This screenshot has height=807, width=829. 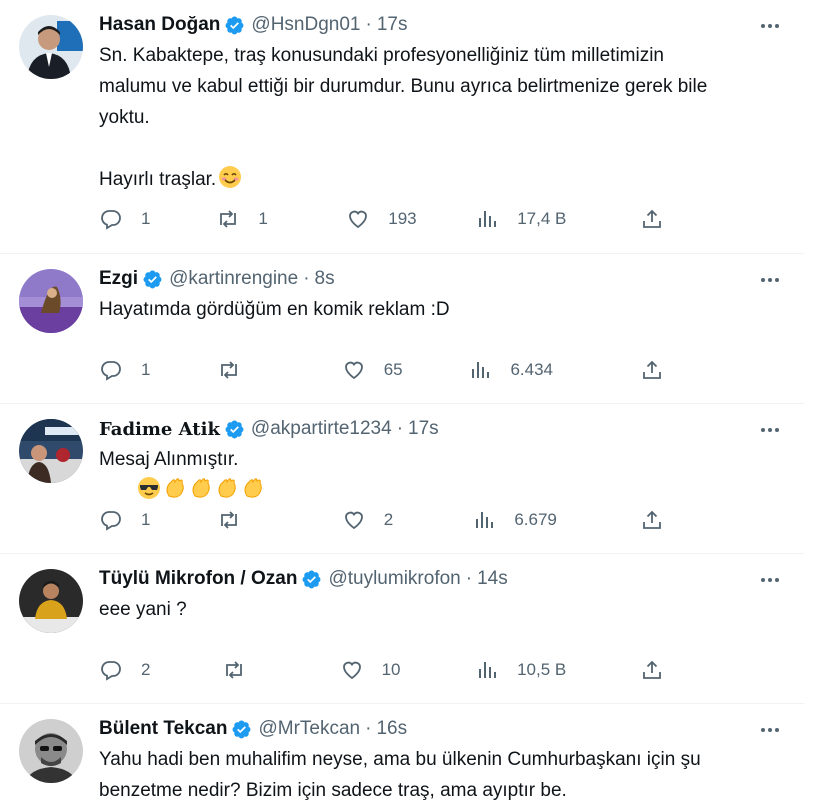 What do you see at coordinates (407, 520) in the screenshot?
I see `like-button: 2` at bounding box center [407, 520].